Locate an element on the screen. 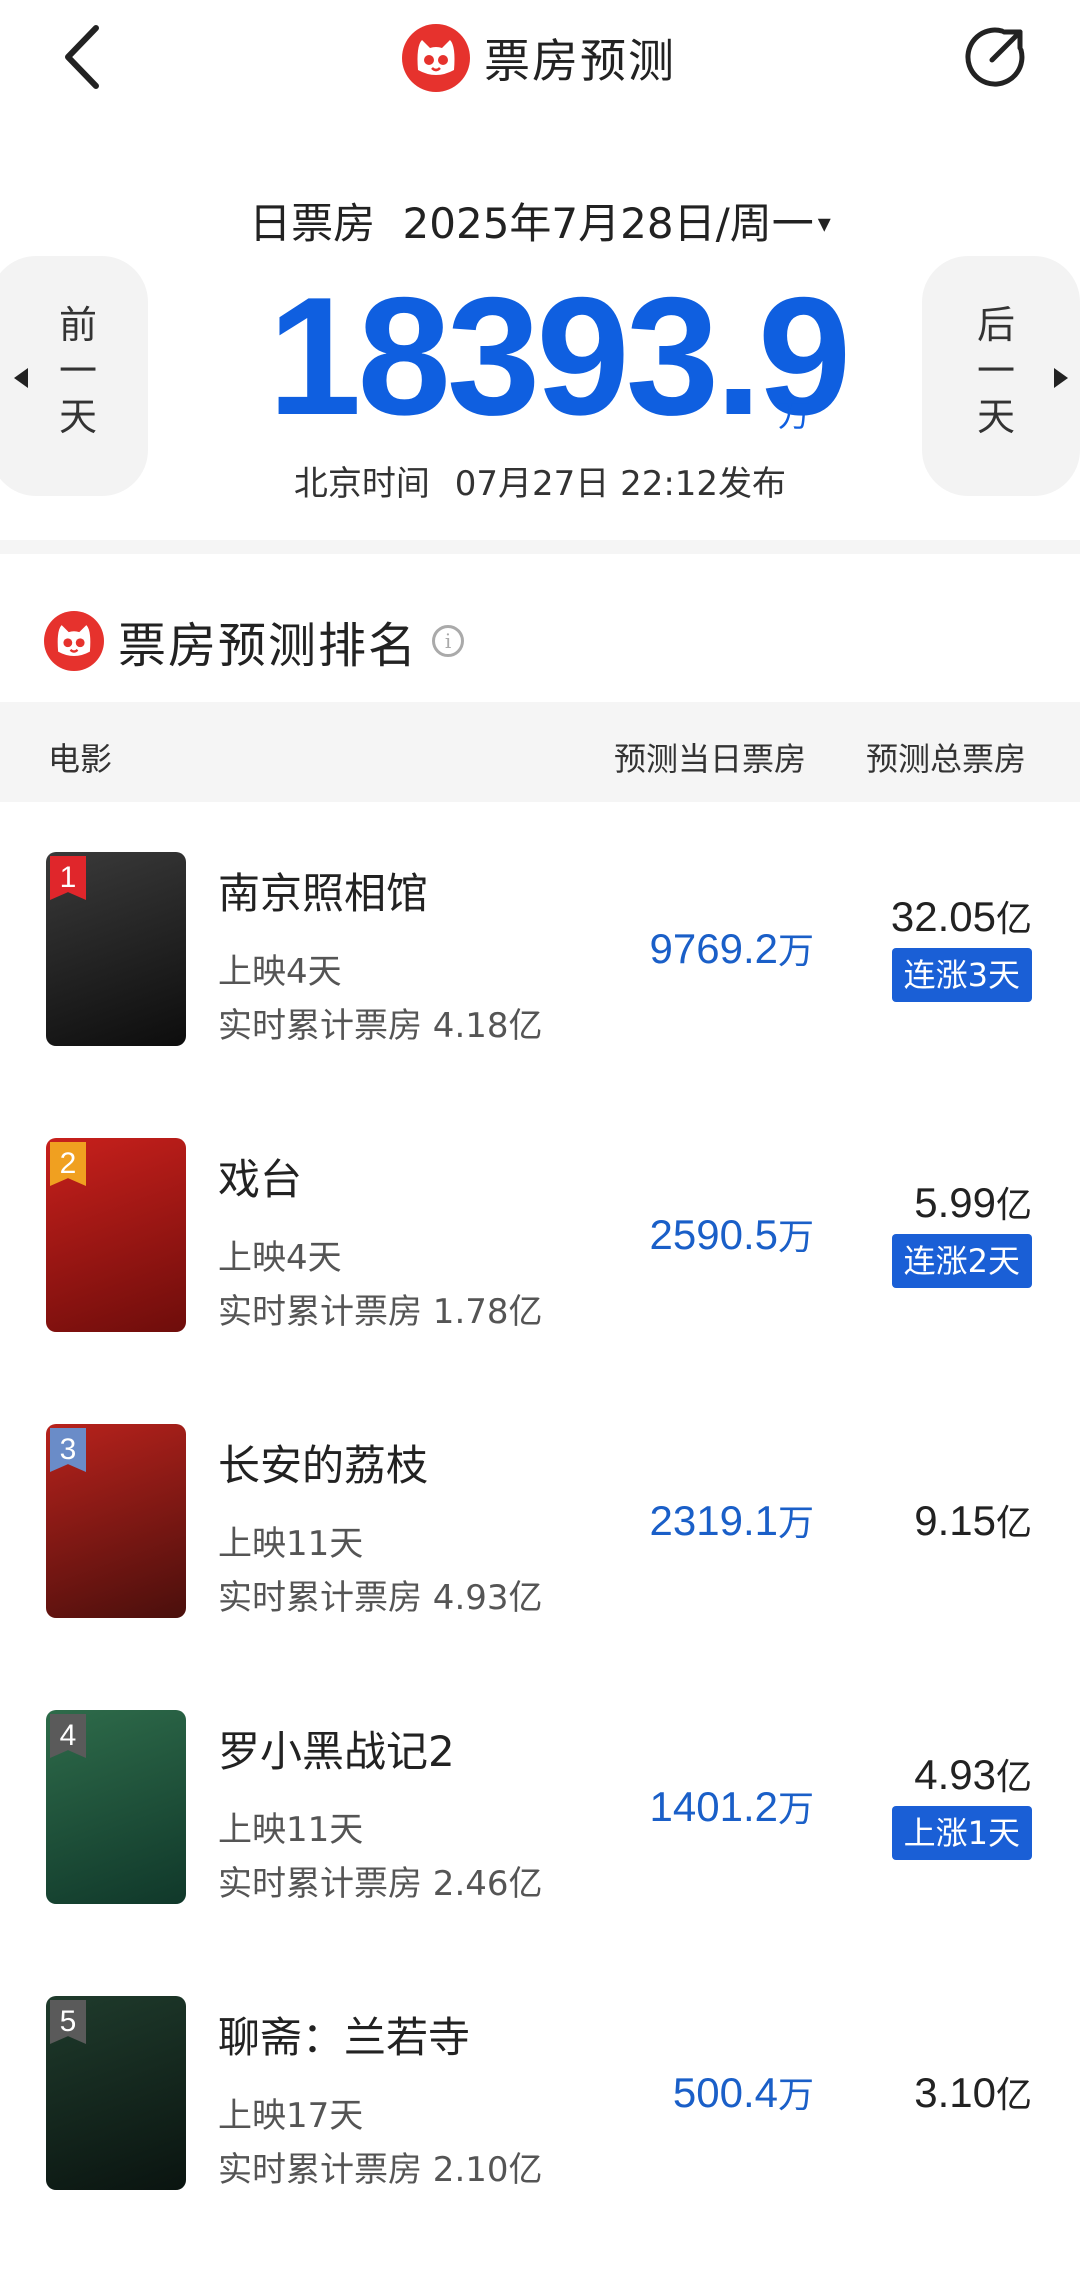  predicted-total-value: 32.05 is located at coordinates (943, 916).